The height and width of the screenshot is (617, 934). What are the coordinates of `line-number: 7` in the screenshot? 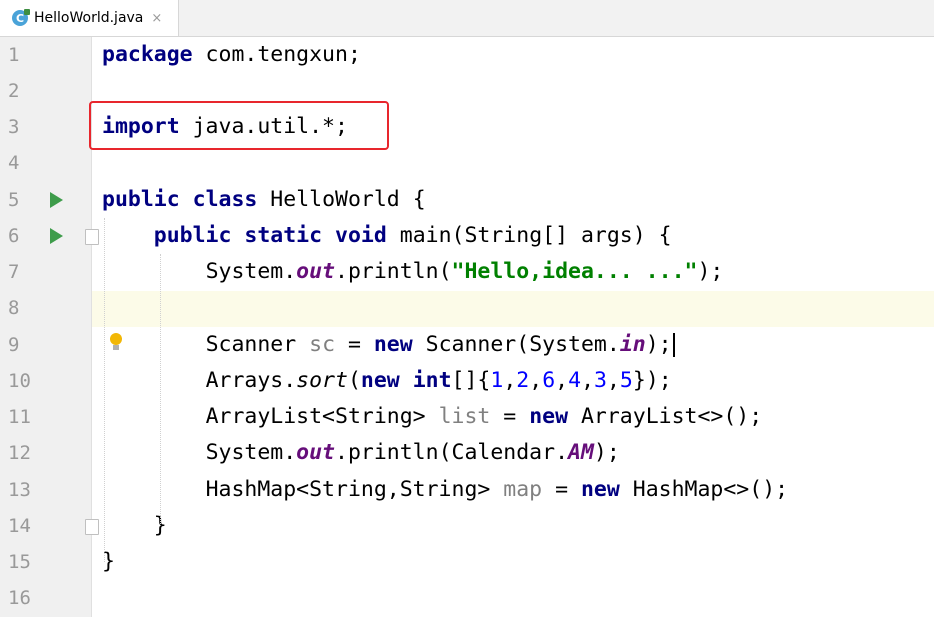 It's located at (14, 272).